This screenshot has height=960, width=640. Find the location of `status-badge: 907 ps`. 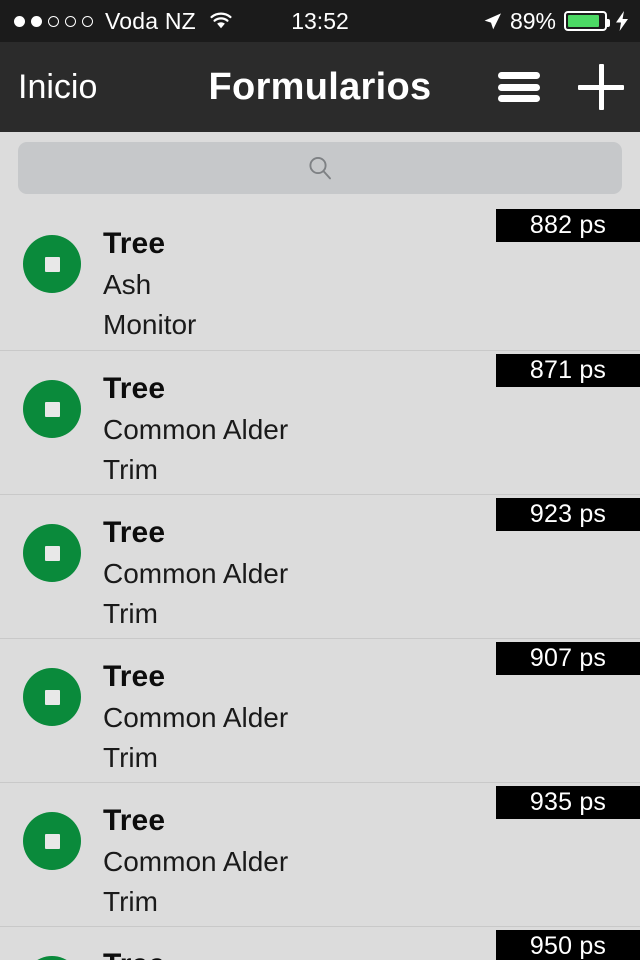

status-badge: 907 ps is located at coordinates (568, 658).